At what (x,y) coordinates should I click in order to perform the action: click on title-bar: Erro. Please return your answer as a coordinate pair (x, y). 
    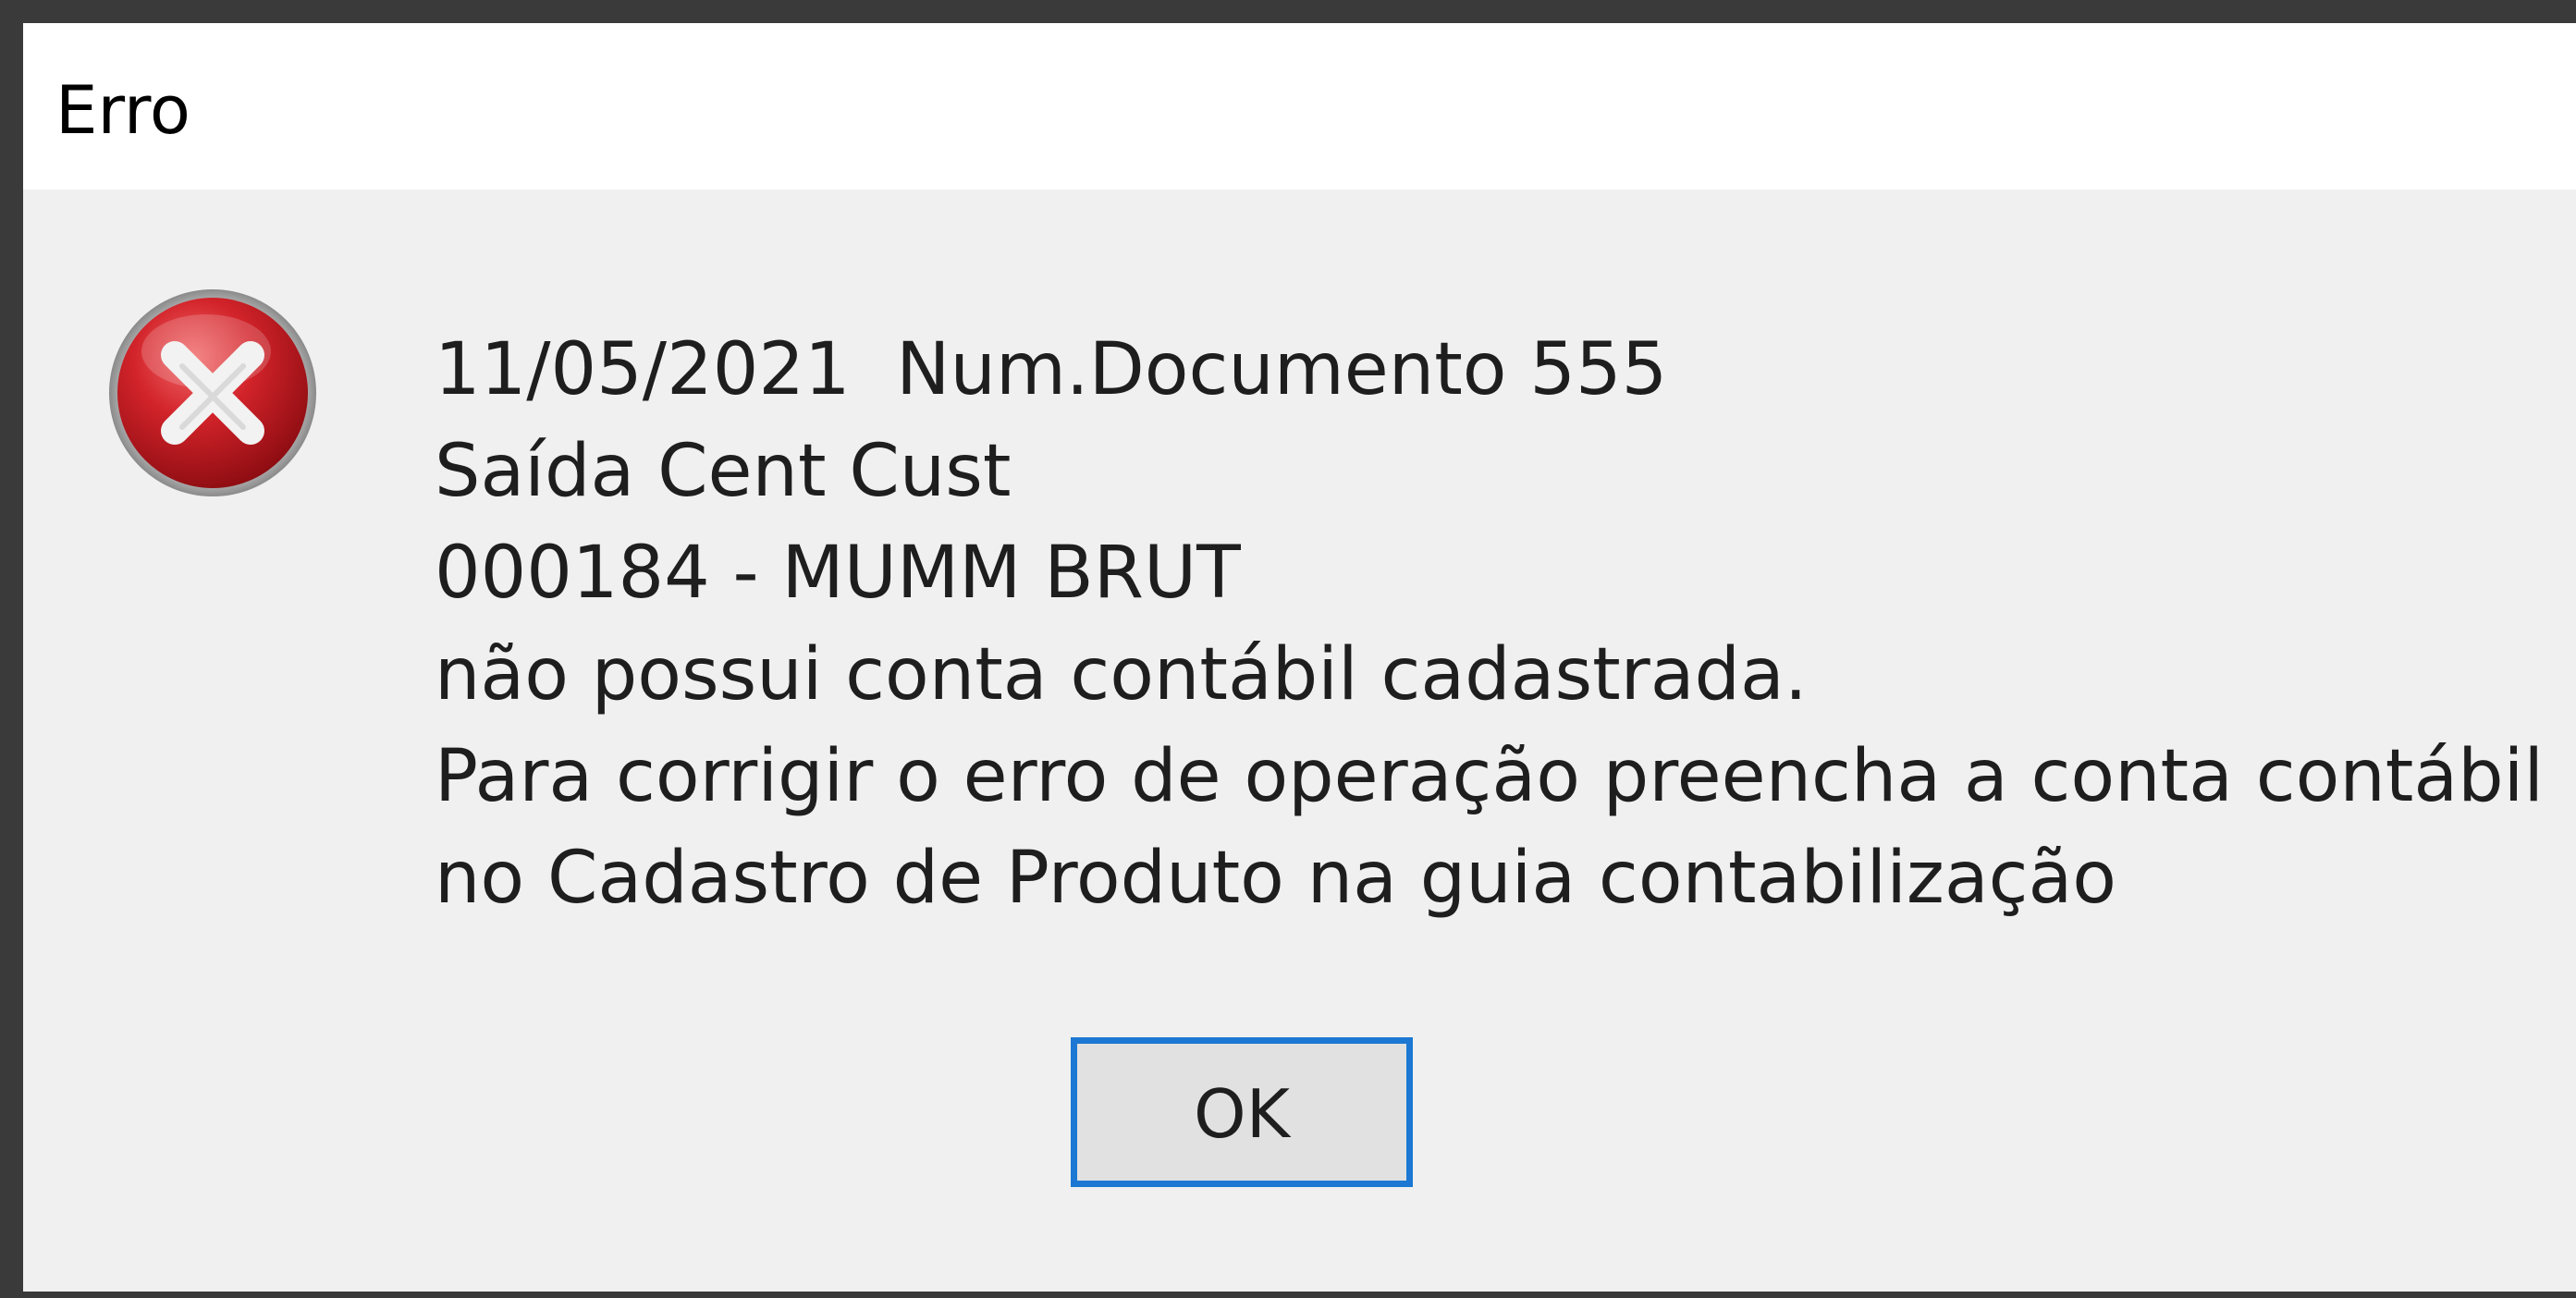
    Looking at the image, I should click on (1299, 106).